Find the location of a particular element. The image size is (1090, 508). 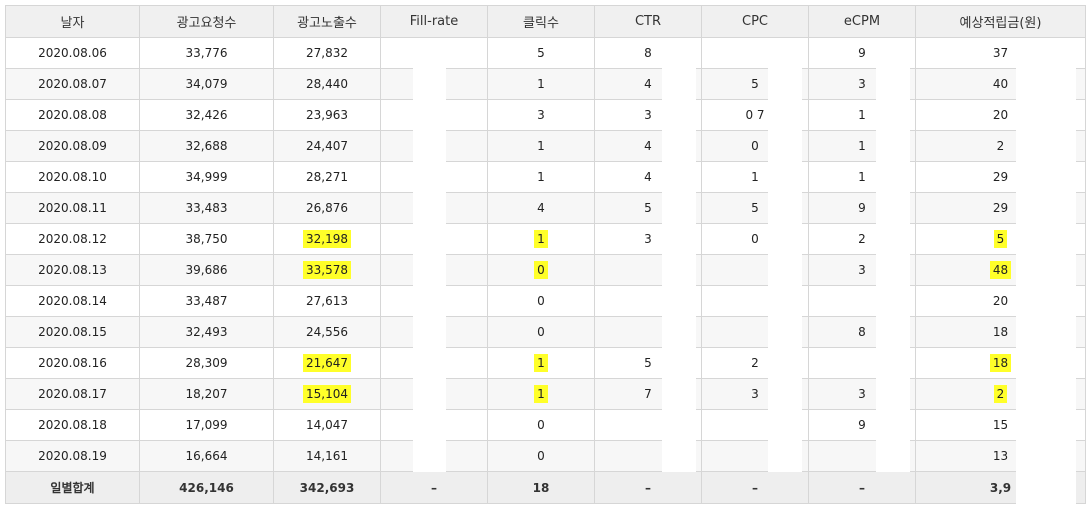

highlight-marker: 15,104 is located at coordinates (327, 394).